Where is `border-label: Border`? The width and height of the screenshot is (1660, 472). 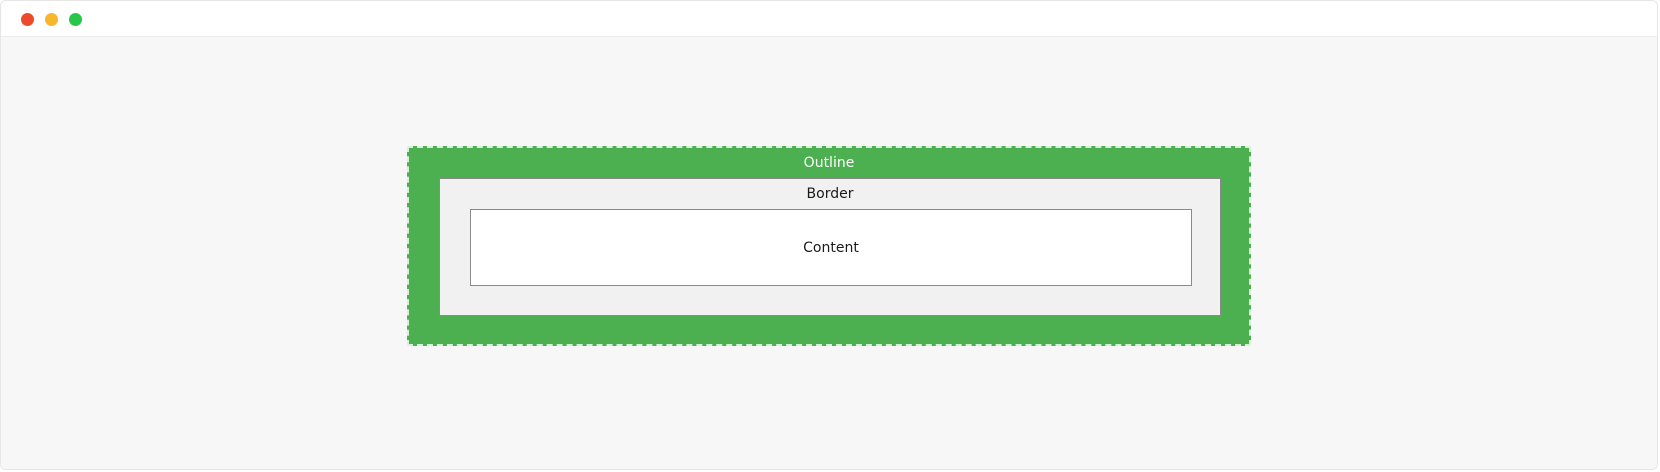 border-label: Border is located at coordinates (830, 194).